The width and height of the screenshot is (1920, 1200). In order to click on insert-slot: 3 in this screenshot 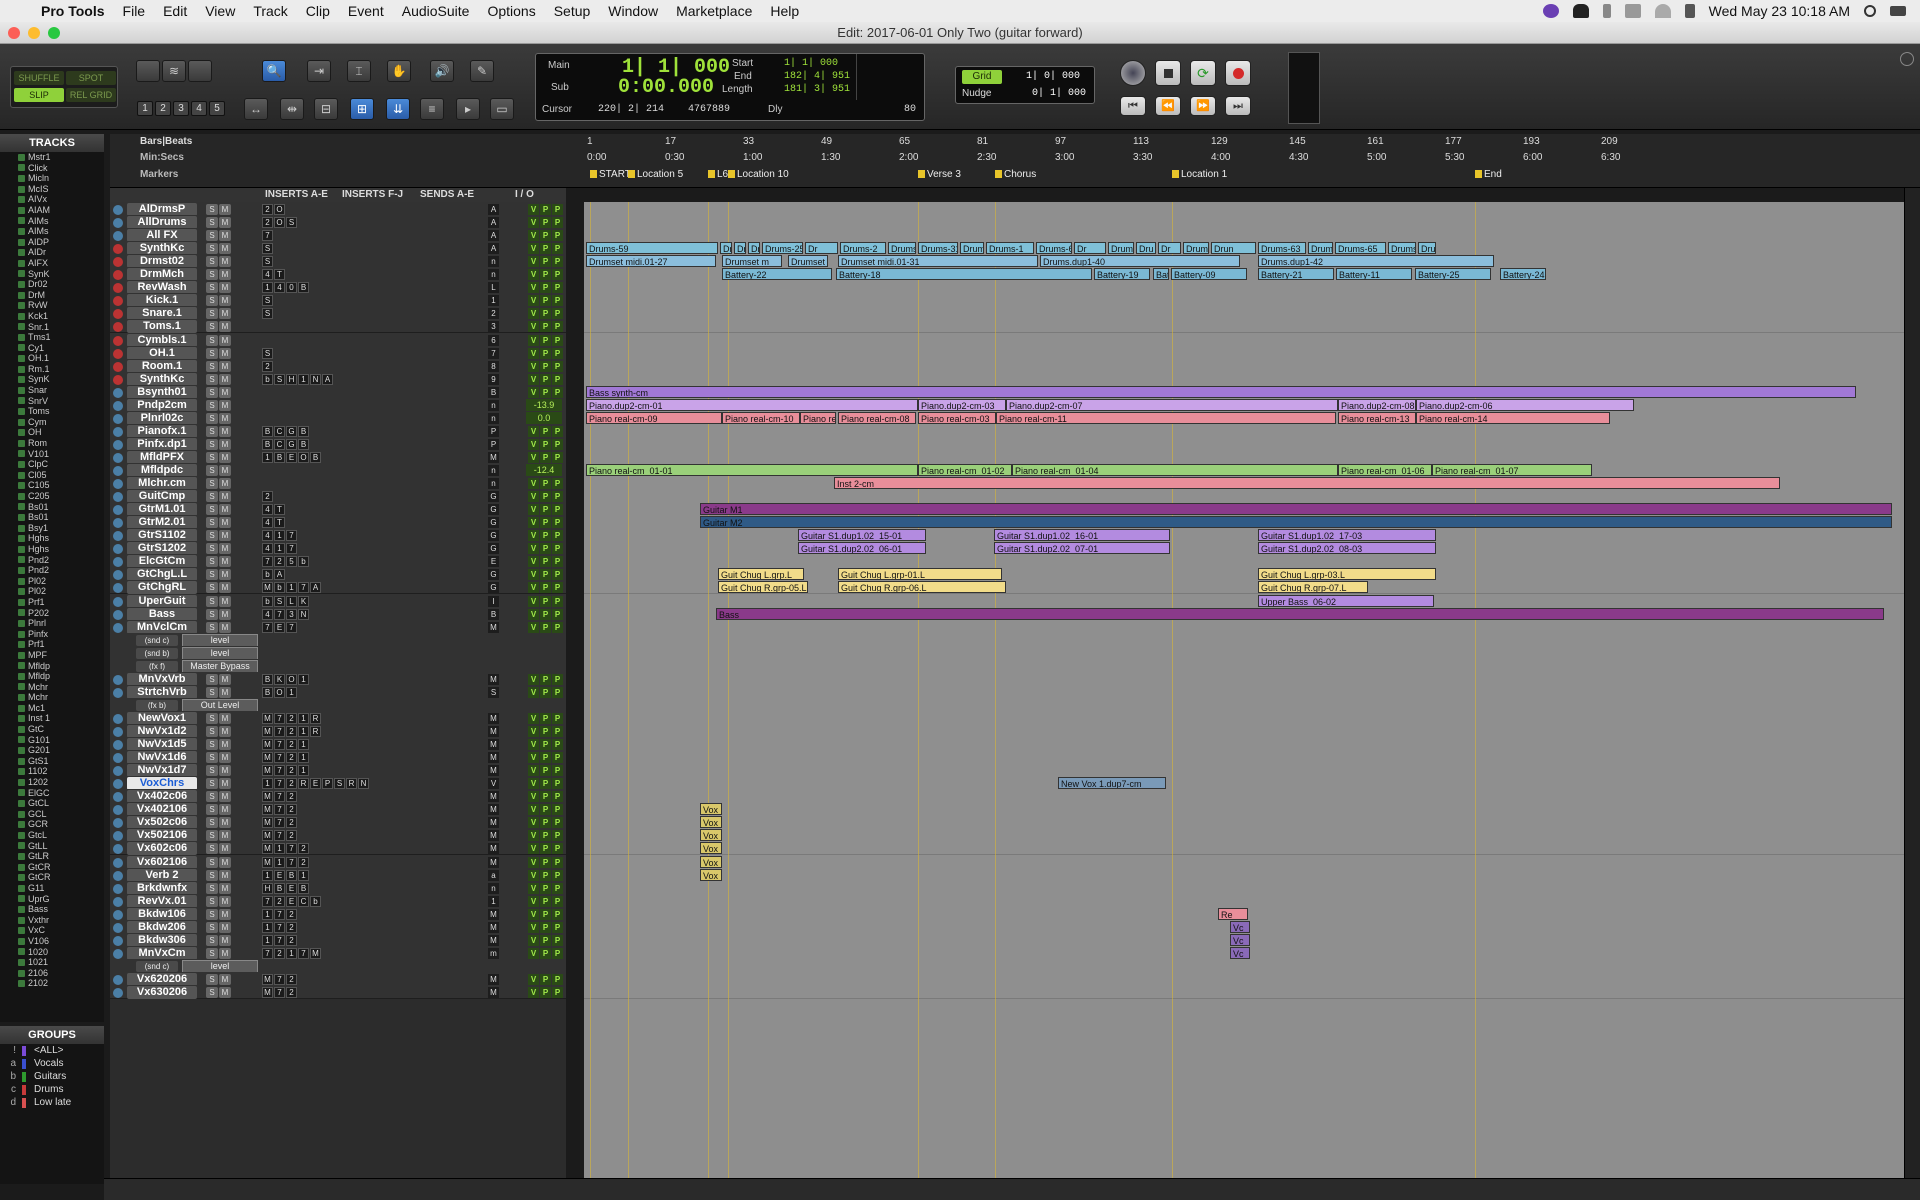, I will do `click(291, 614)`.